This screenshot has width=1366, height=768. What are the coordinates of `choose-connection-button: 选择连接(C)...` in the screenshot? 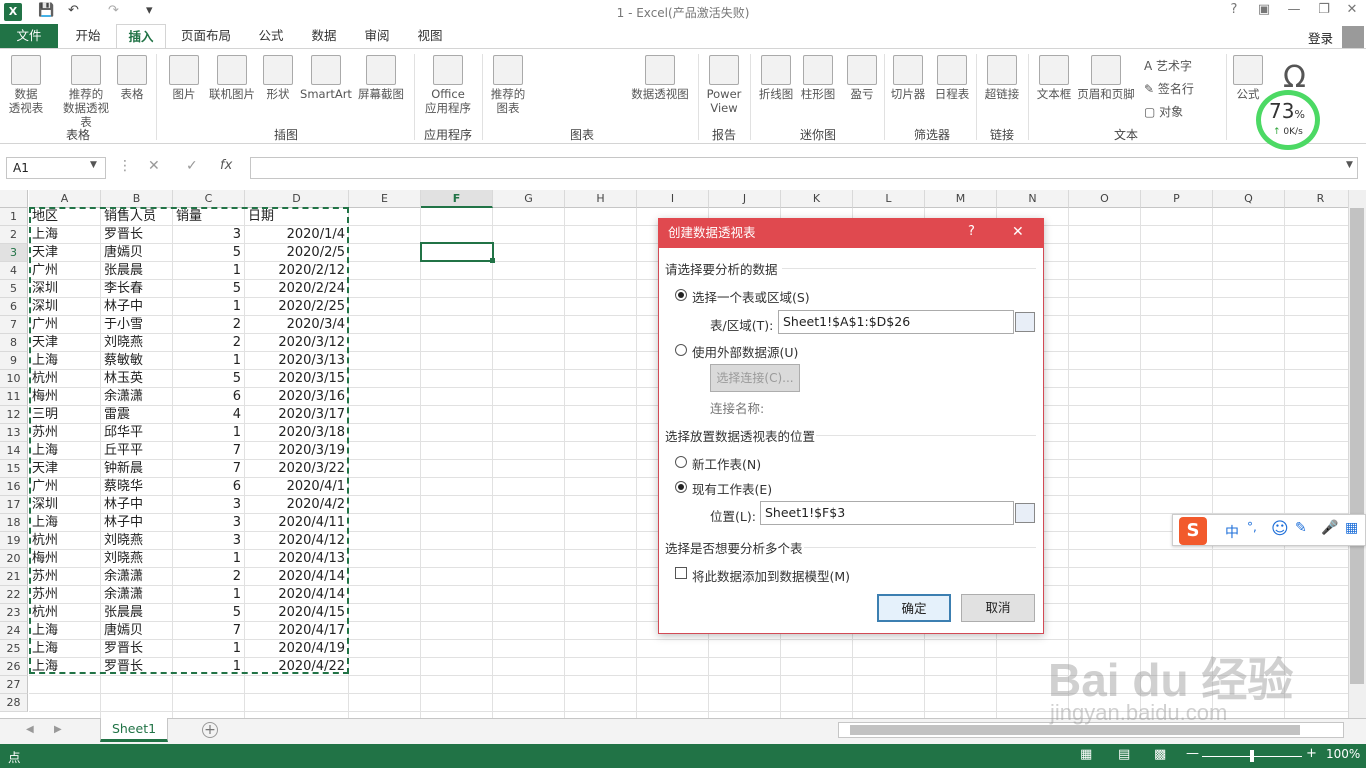 It's located at (755, 378).